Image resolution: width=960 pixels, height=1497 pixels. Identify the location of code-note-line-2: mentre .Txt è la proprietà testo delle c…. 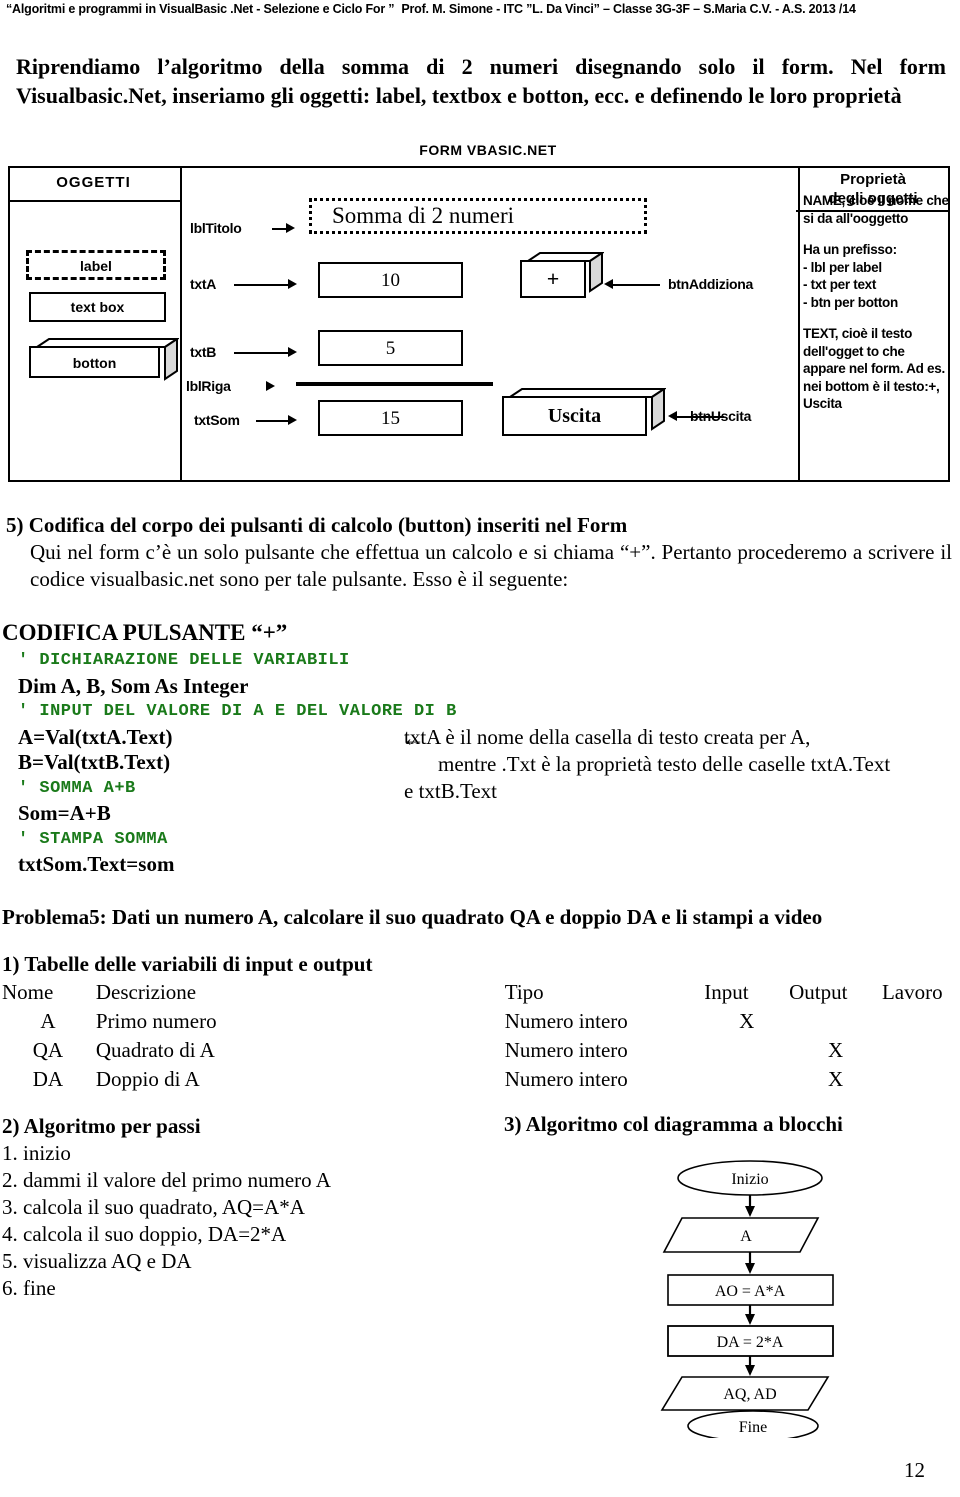
(664, 764).